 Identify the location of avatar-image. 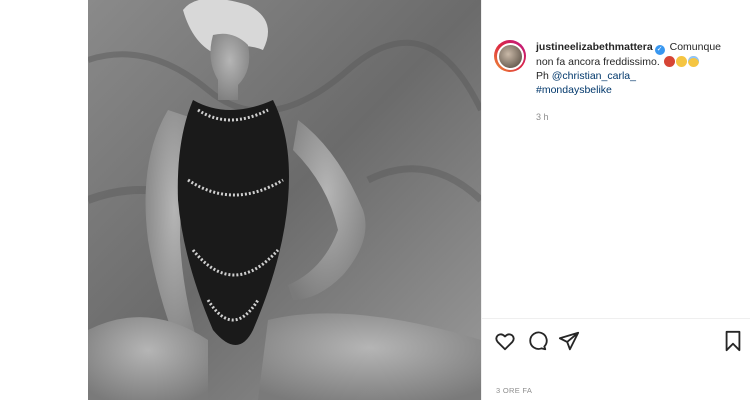
(510, 56).